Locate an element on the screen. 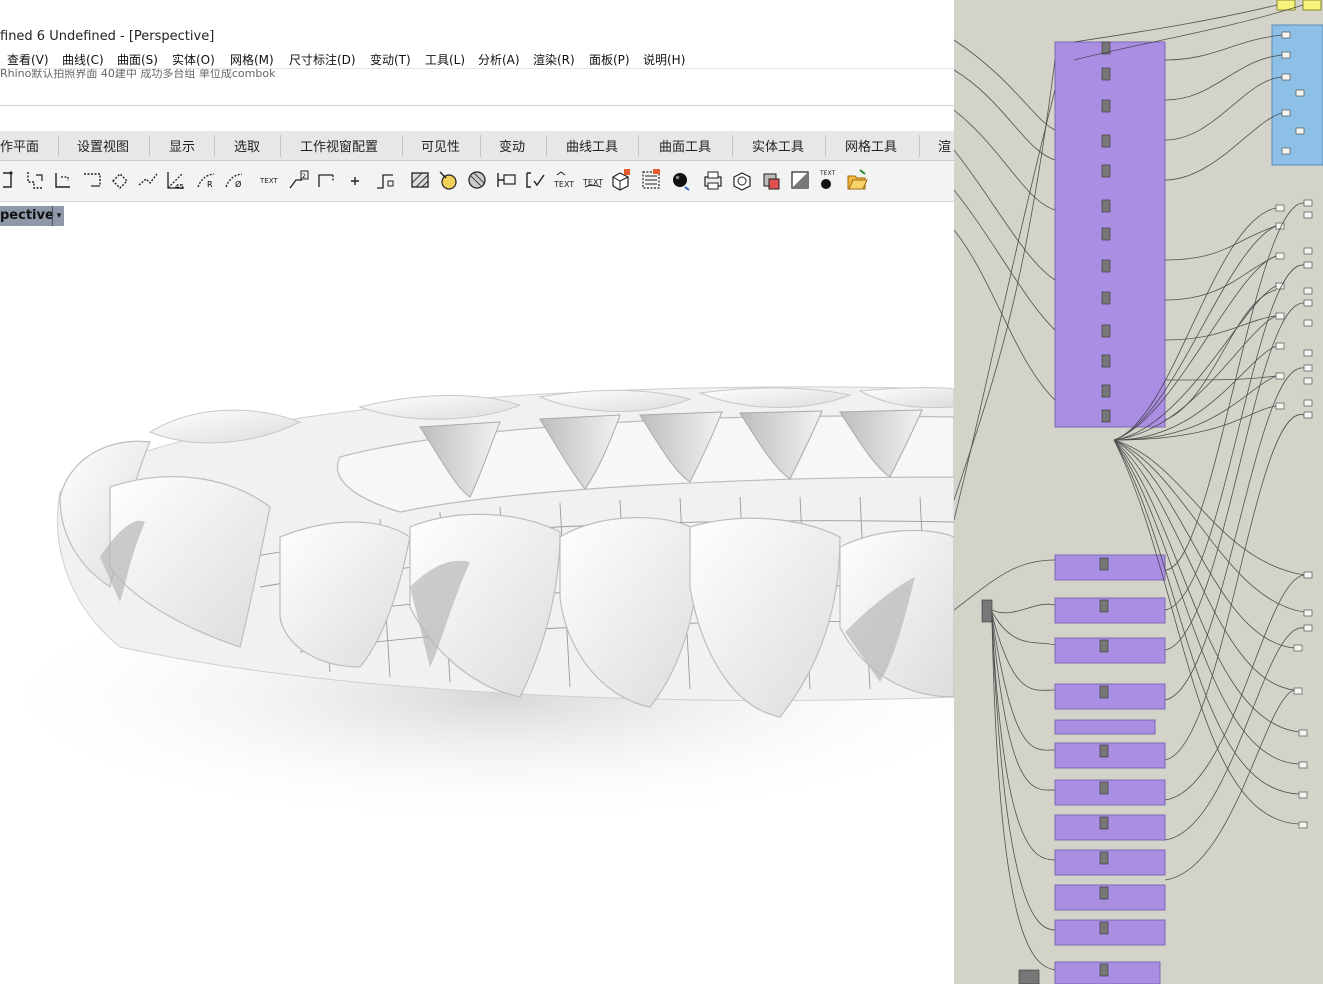 The height and width of the screenshot is (984, 1323). menu-solid: 实体(O) is located at coordinates (193, 59).